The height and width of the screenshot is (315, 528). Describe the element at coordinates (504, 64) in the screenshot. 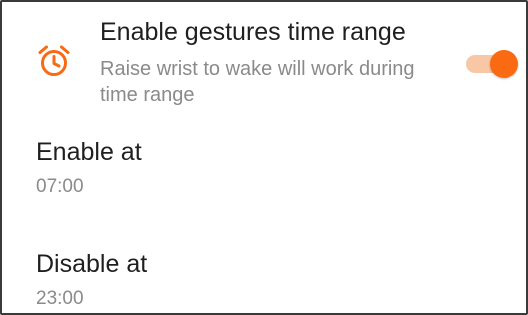

I see `toggle-thumb` at that location.